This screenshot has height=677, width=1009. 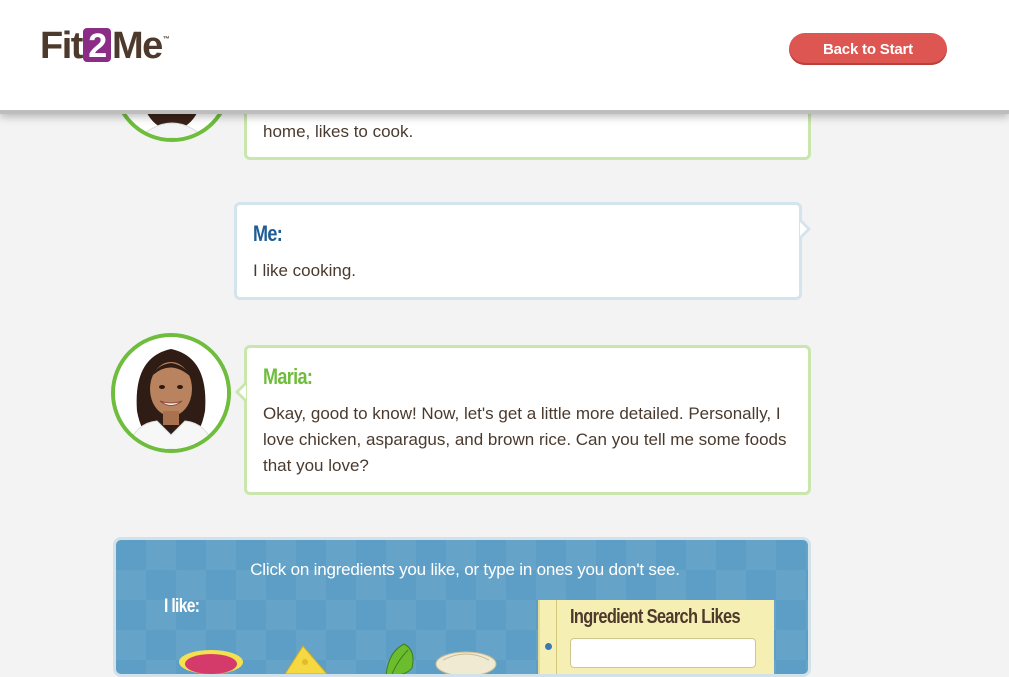 I want to click on logo-text-2: 2, so click(x=96, y=46).